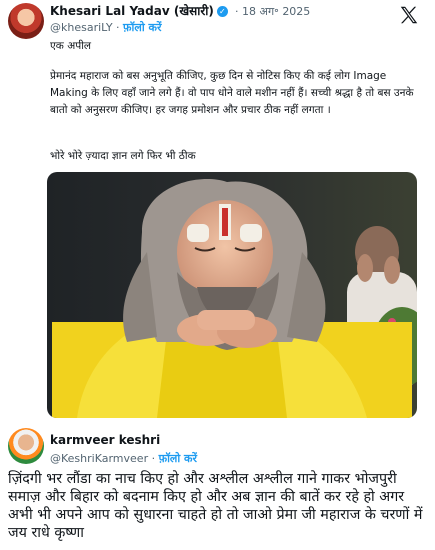  Describe the element at coordinates (132, 11) in the screenshot. I see `author-name: Khesari Lal Yadav (खेसारी)` at that location.